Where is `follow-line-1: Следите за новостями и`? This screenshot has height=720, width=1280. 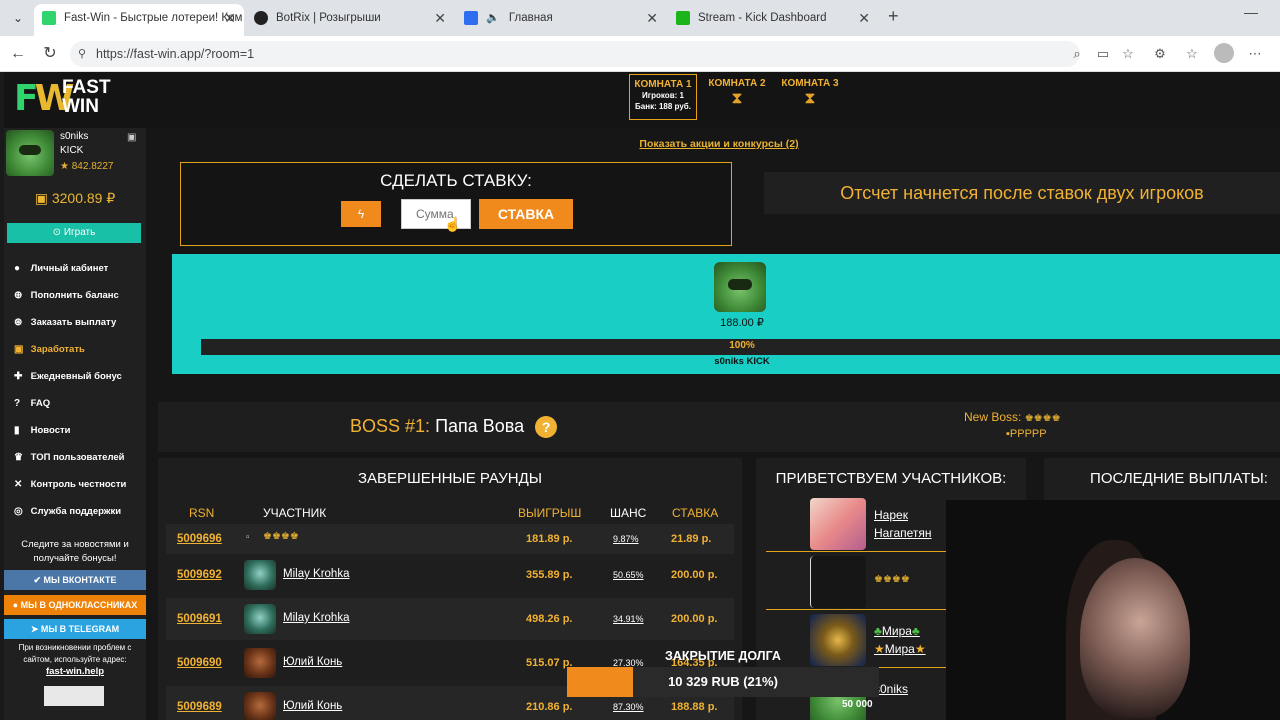
follow-line-1: Следите за новостями и is located at coordinates (75, 544).